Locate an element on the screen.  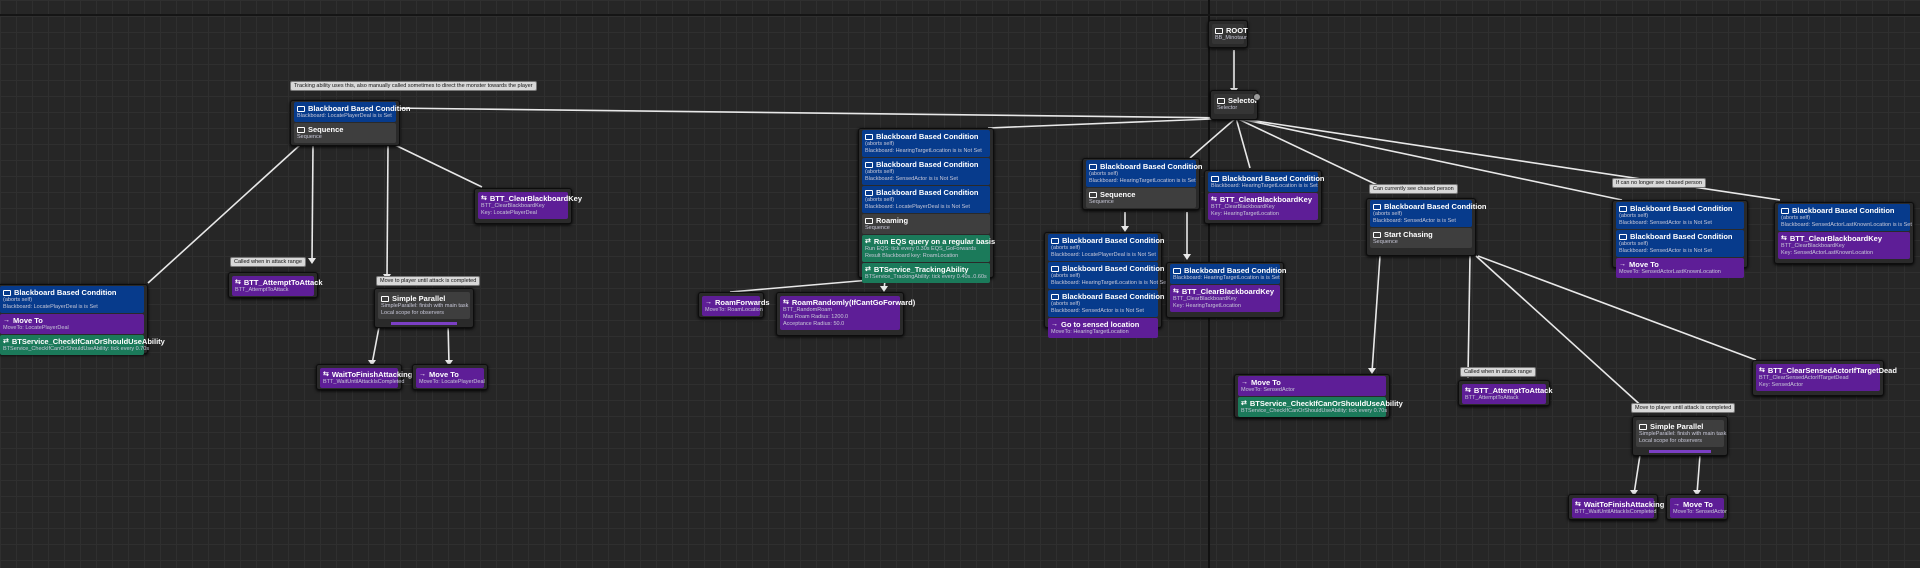
sequence-title: Start Chasing is located at coordinates (1408, 234).